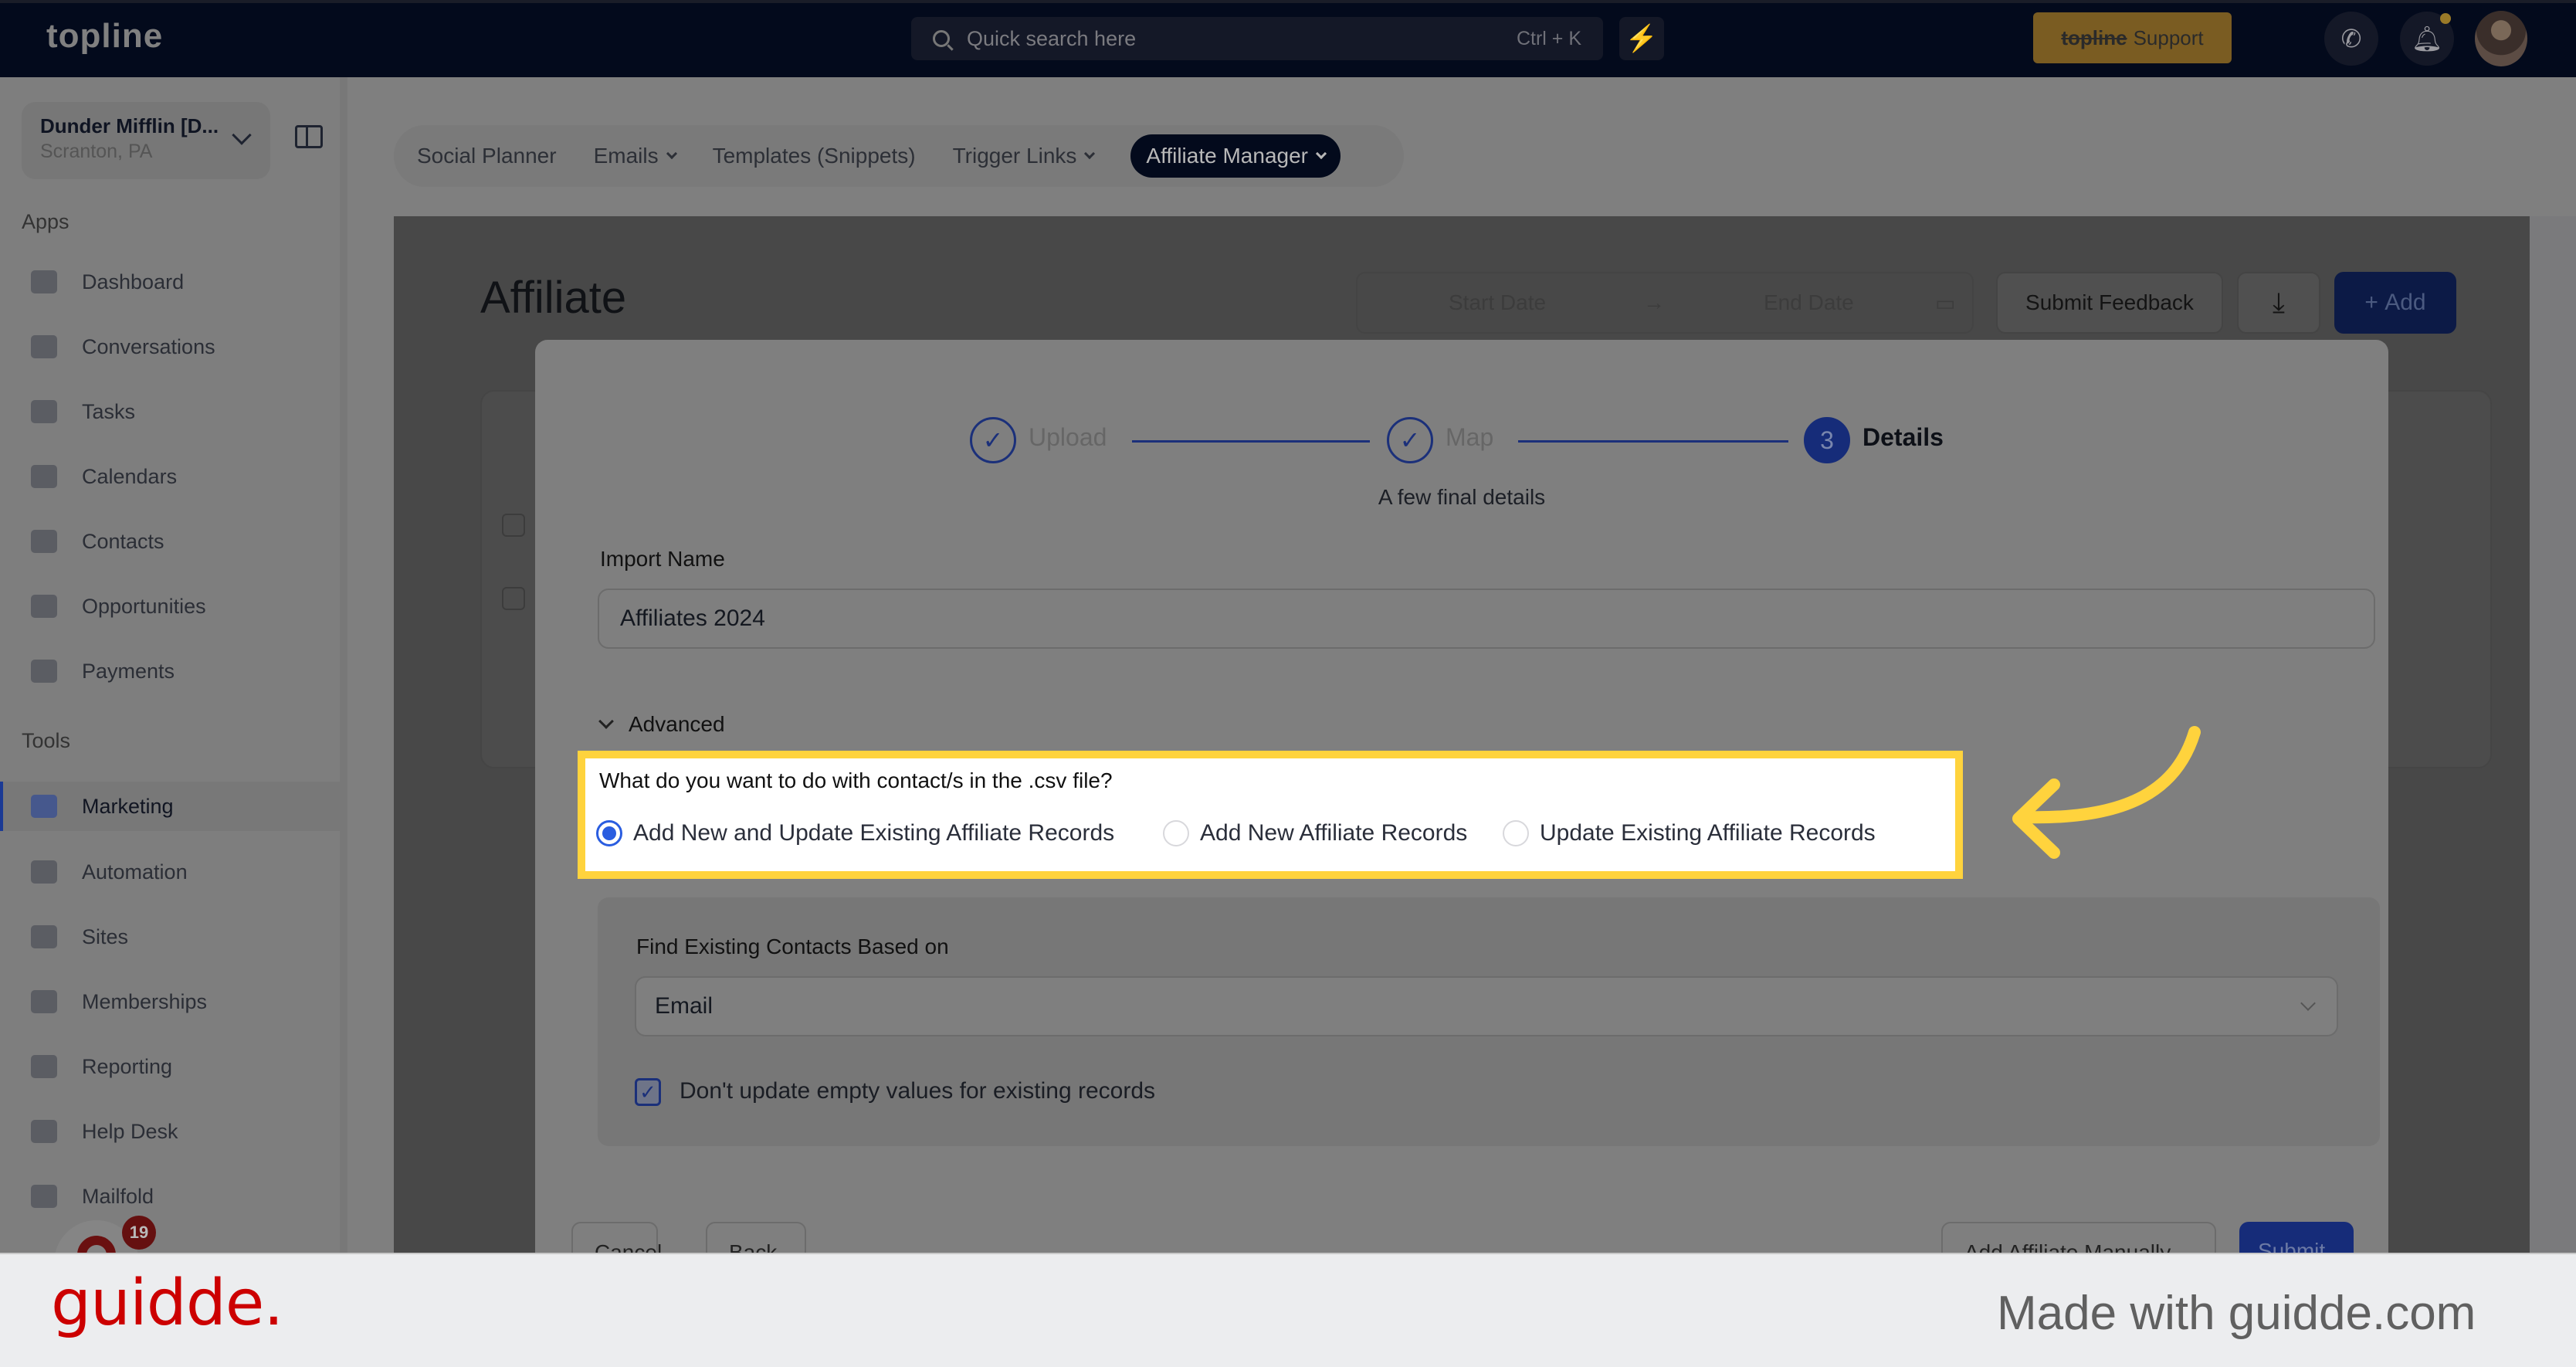 This screenshot has height=1367, width=2576. I want to click on quick-search-input: Quick search here Ctrl + K, so click(1257, 38).